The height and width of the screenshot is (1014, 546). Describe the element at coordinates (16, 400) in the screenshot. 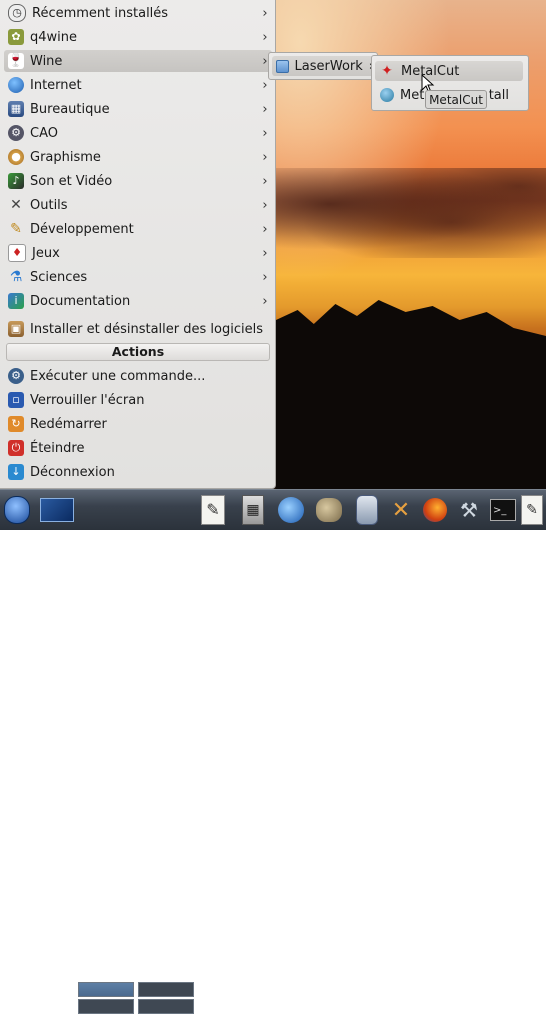

I see `lock-icon: ▫` at that location.